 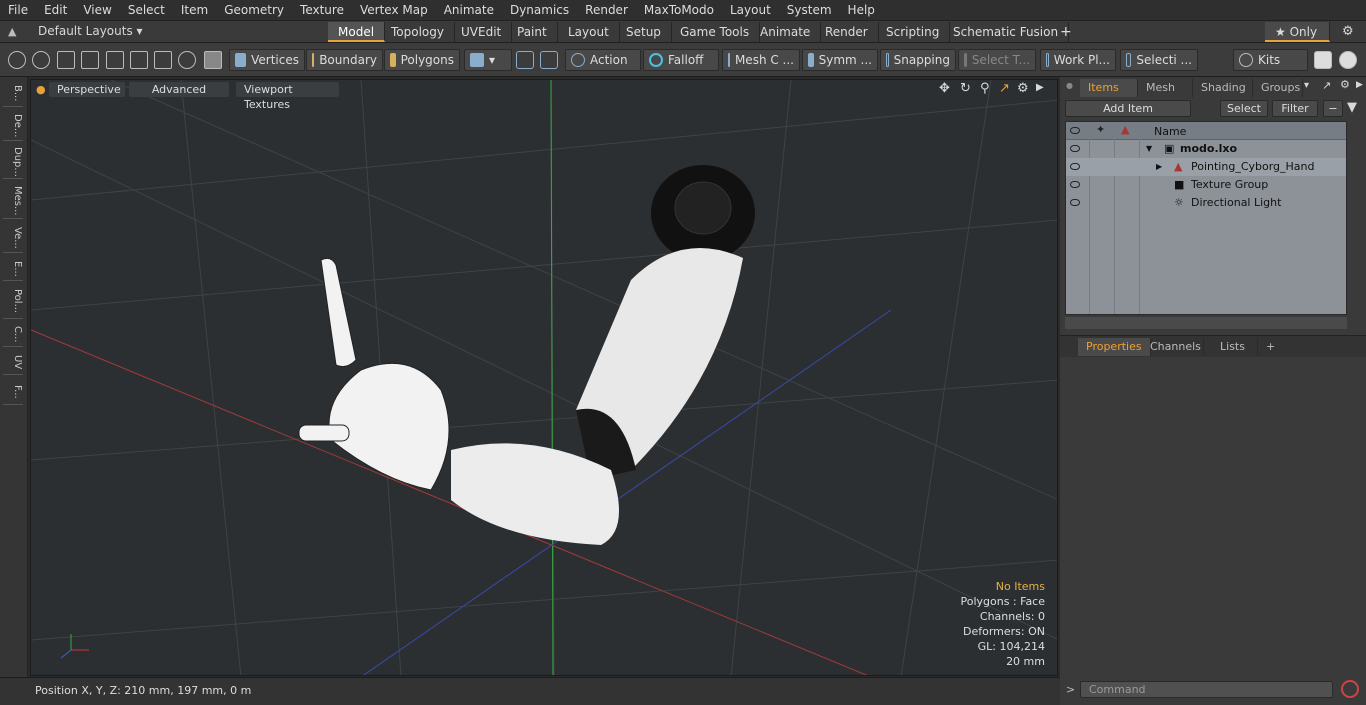 I want to click on cube-icon, so click(x=213, y=60).